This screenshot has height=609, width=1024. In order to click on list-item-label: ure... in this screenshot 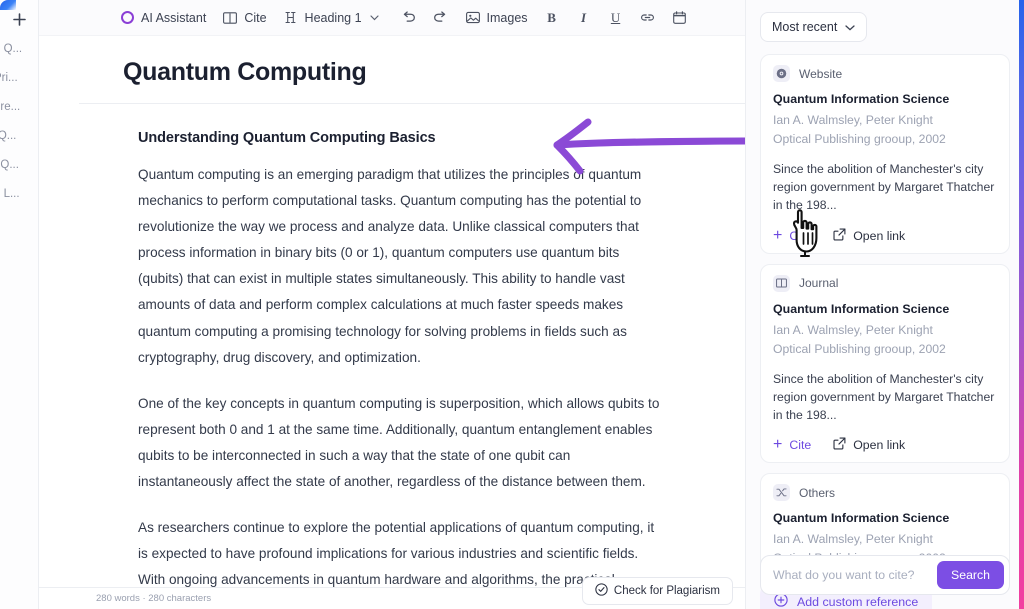, I will do `click(10, 106)`.